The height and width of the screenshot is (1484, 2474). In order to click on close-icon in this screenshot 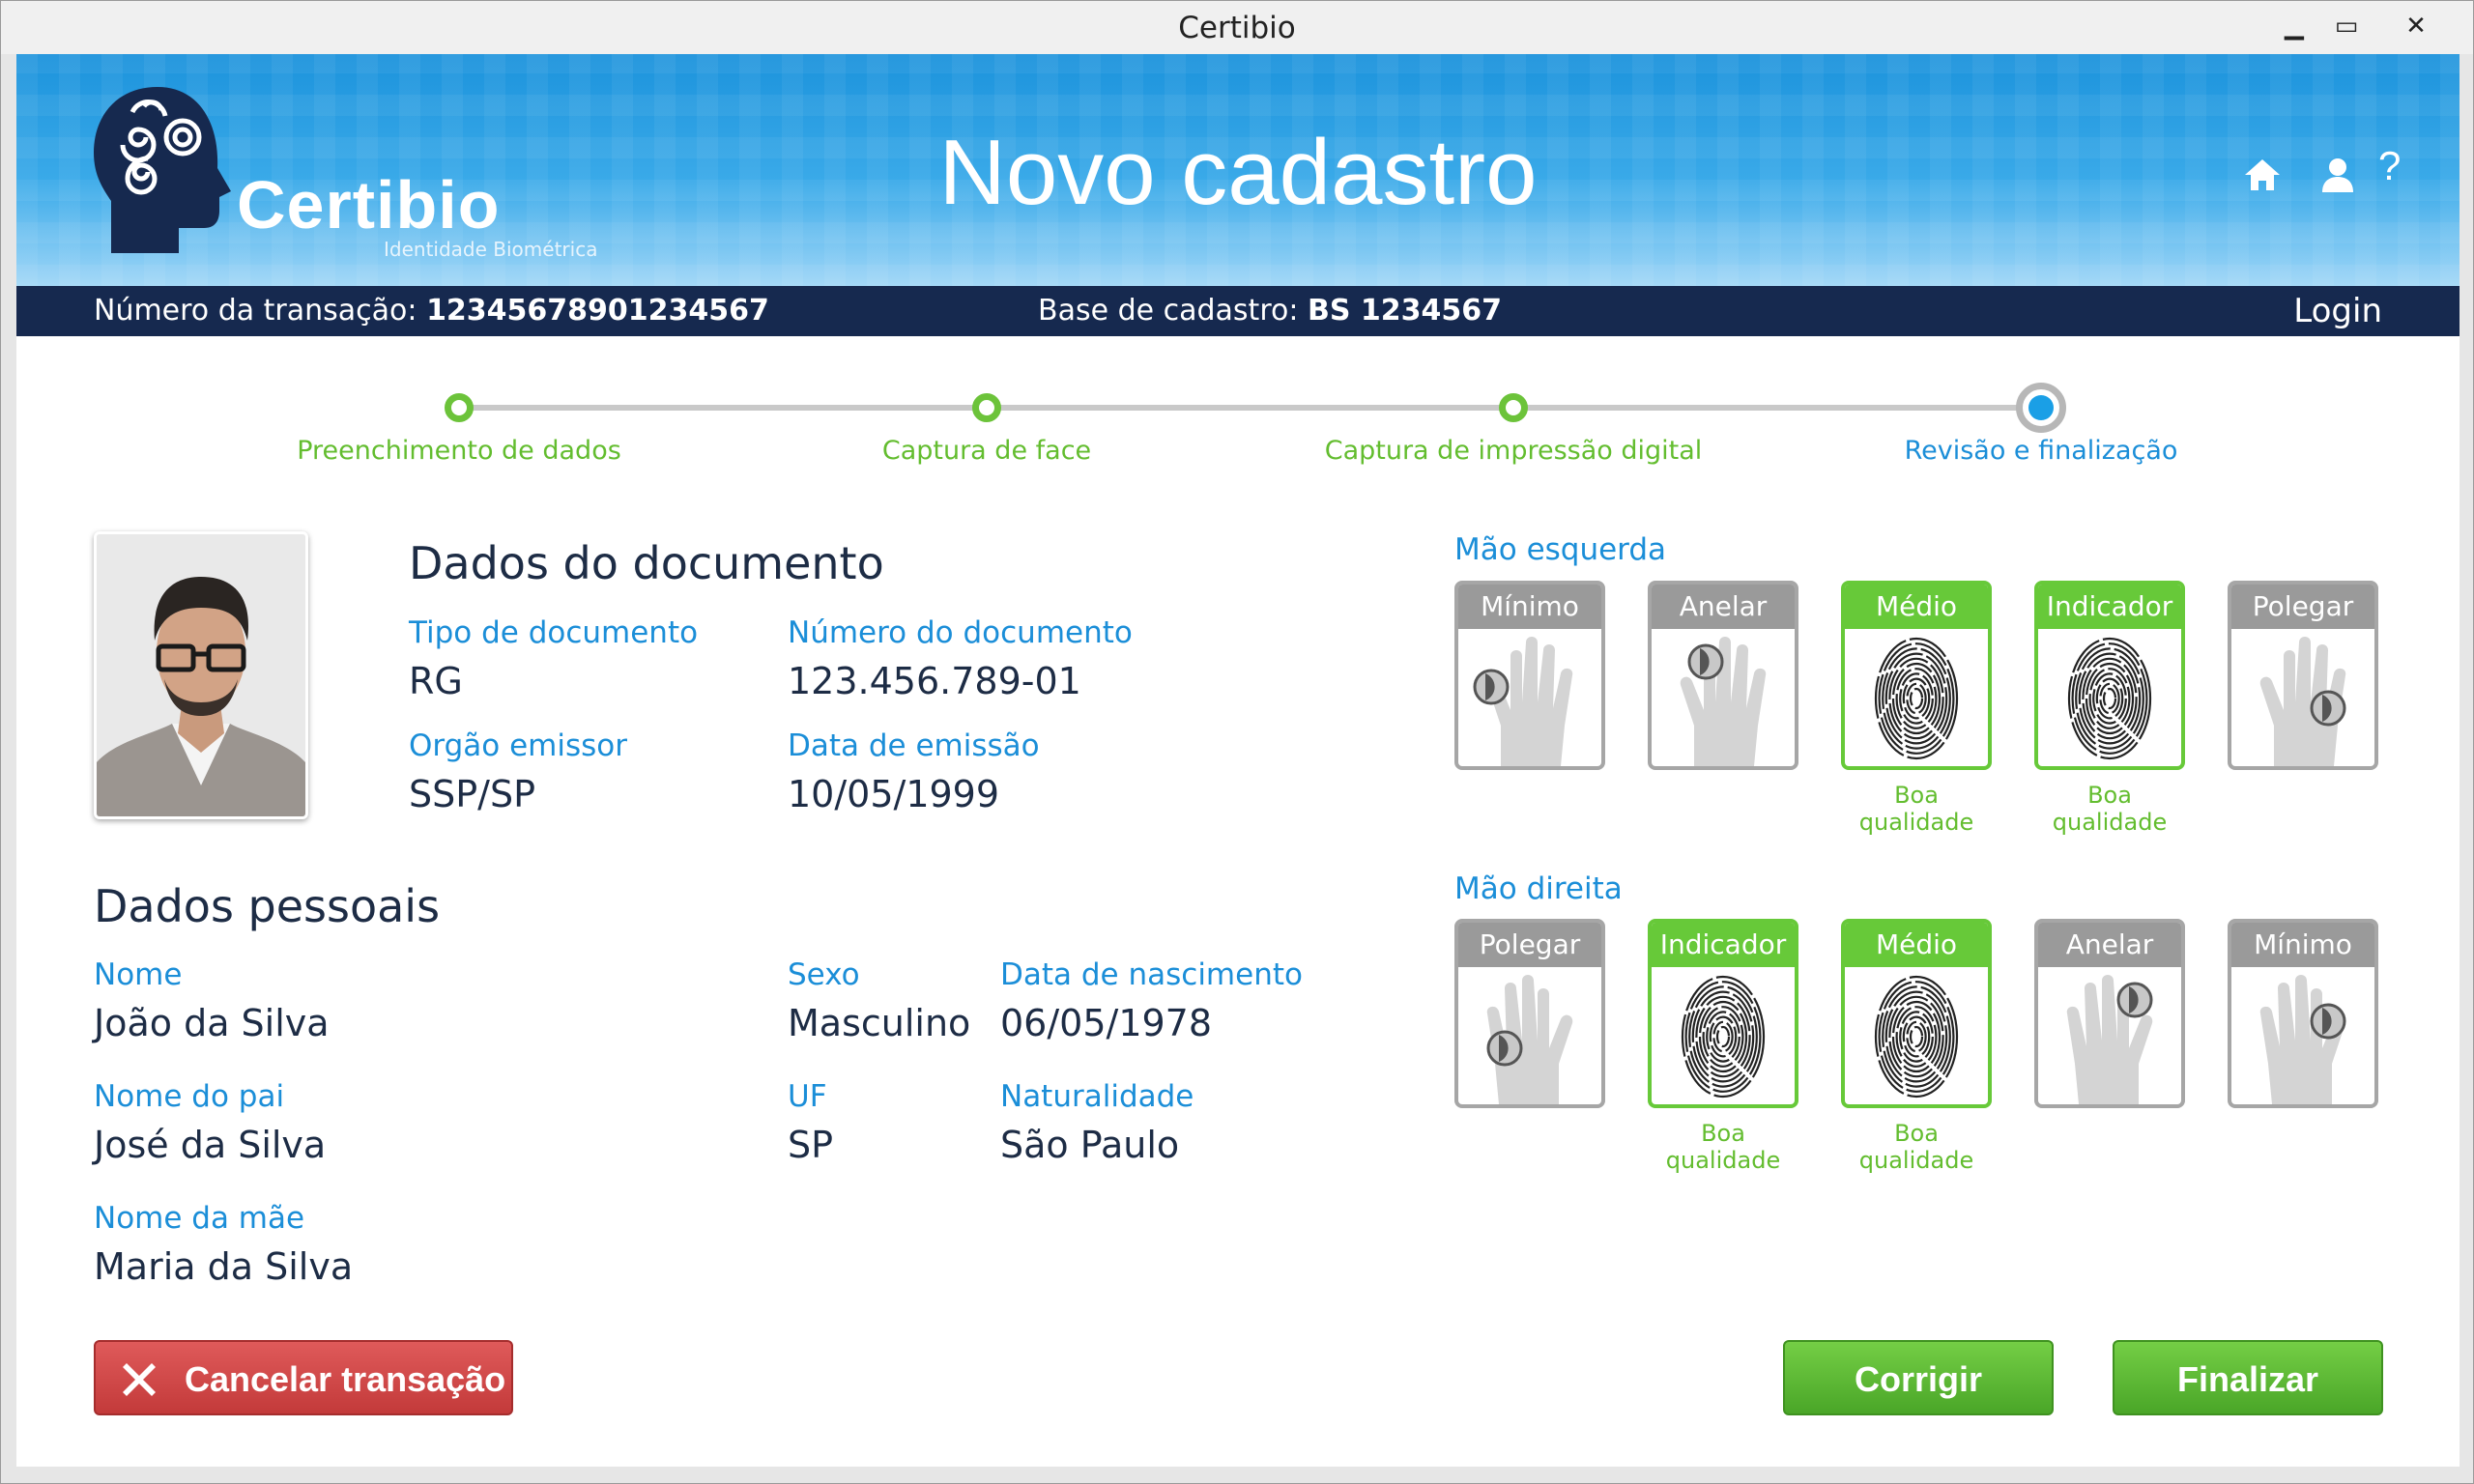, I will do `click(139, 1380)`.